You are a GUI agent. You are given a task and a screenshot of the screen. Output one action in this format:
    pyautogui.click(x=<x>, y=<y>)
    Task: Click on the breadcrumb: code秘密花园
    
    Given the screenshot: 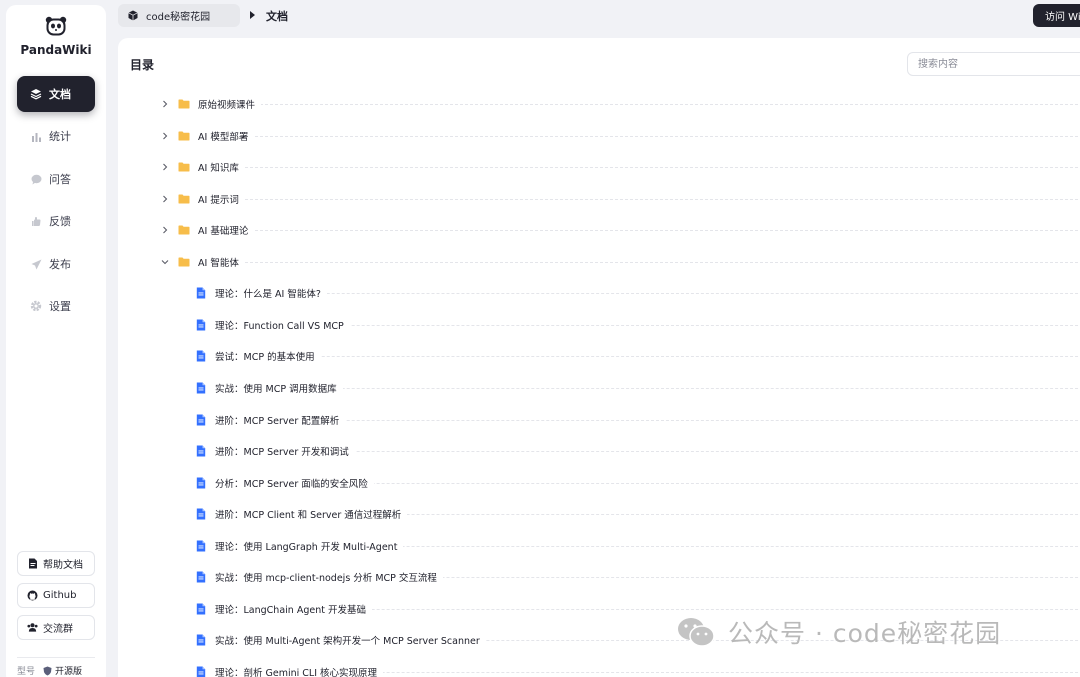 What is the action you would take?
    pyautogui.click(x=179, y=15)
    